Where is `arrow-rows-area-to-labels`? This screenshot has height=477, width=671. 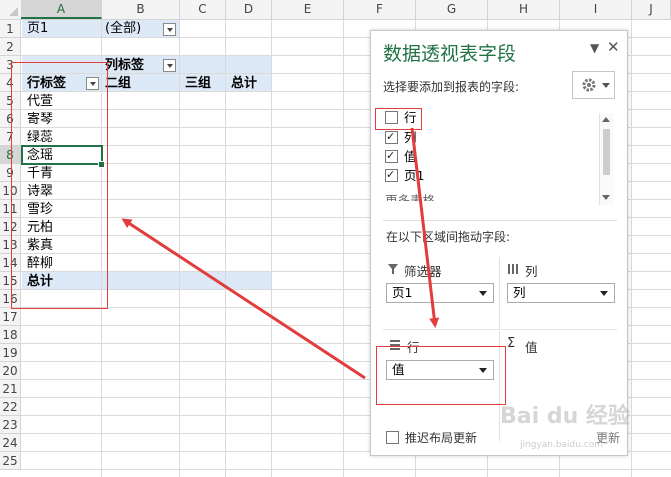
arrow-rows-area-to-labels is located at coordinates (243, 299).